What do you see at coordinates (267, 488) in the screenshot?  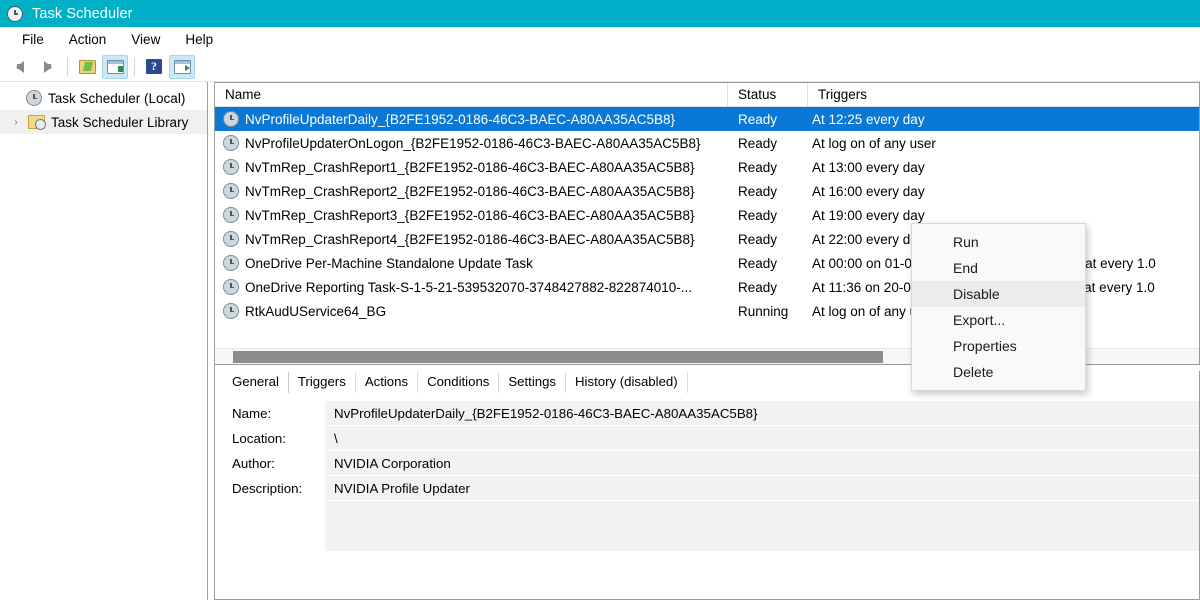 I see `field-label-description: Description:` at bounding box center [267, 488].